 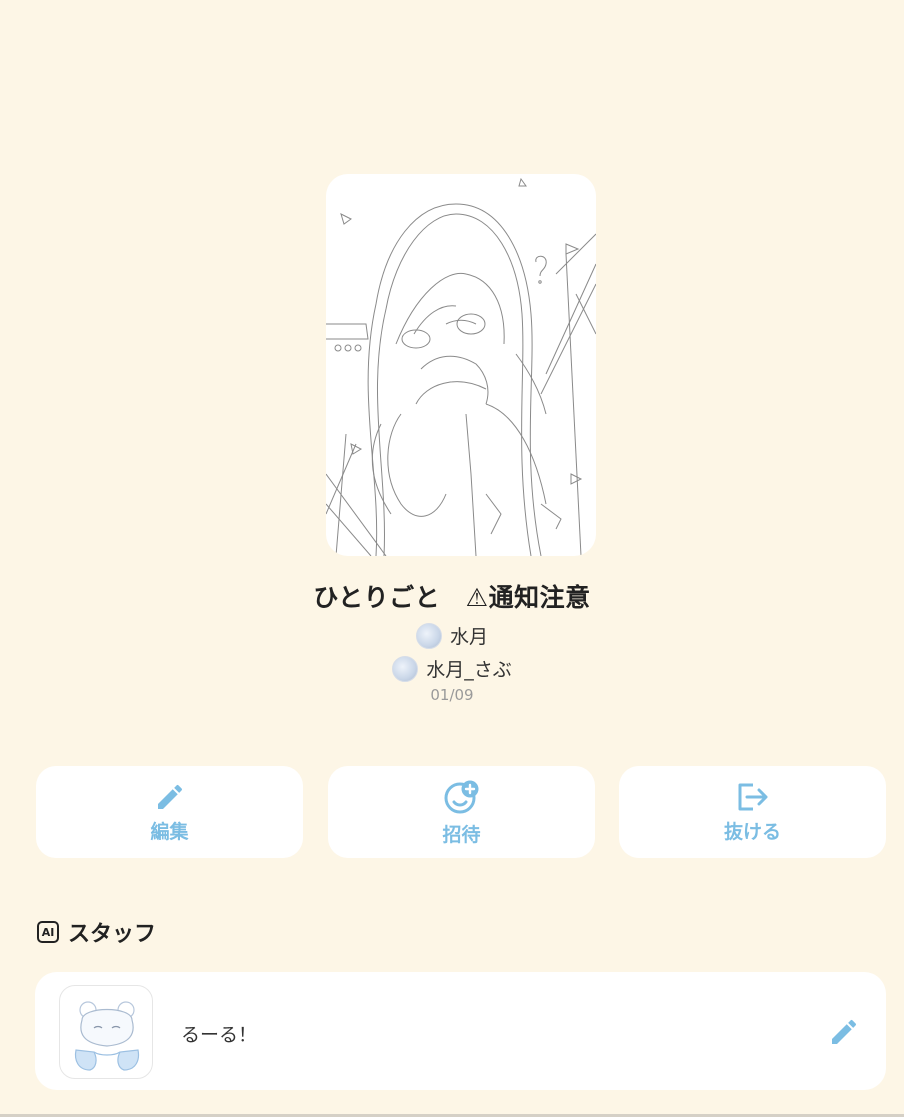 I want to click on add-user-smile-icon, so click(x=461, y=796).